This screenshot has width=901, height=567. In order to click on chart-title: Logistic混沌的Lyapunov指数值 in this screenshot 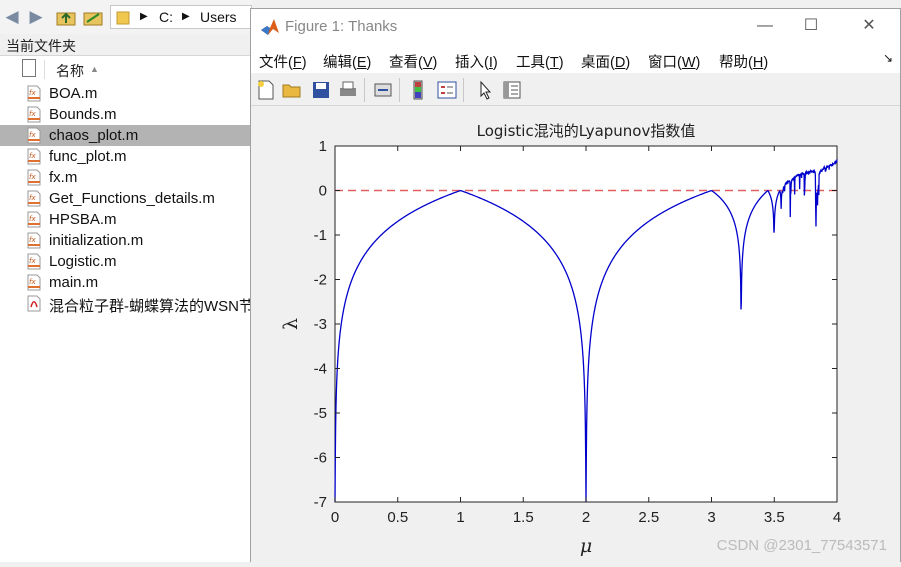, I will do `click(586, 131)`.